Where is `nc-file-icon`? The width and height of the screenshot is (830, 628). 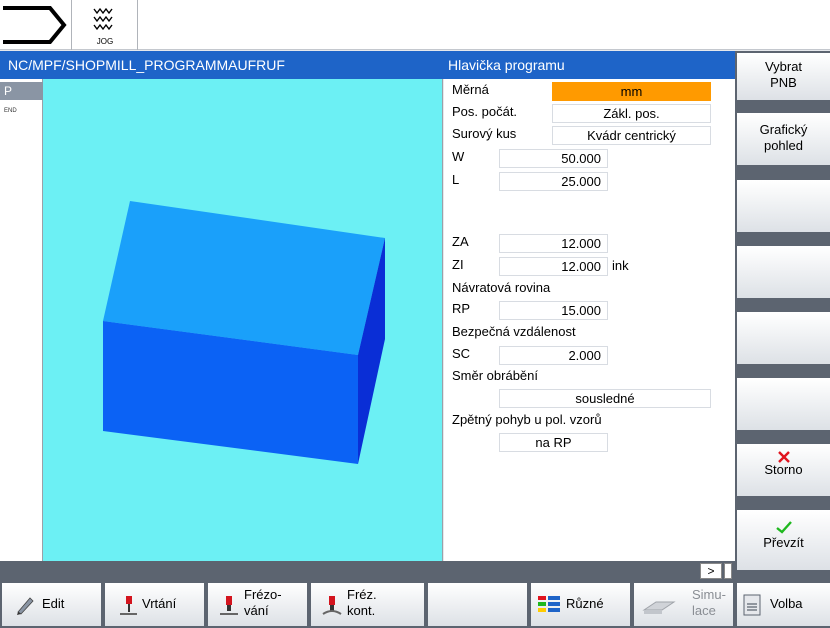
nc-file-icon is located at coordinates (752, 605).